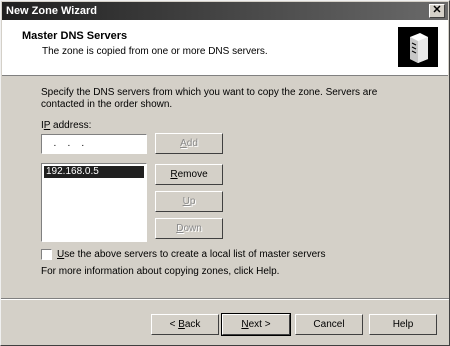  Describe the element at coordinates (192, 143) in the screenshot. I see `add-label-part: dd` at that location.